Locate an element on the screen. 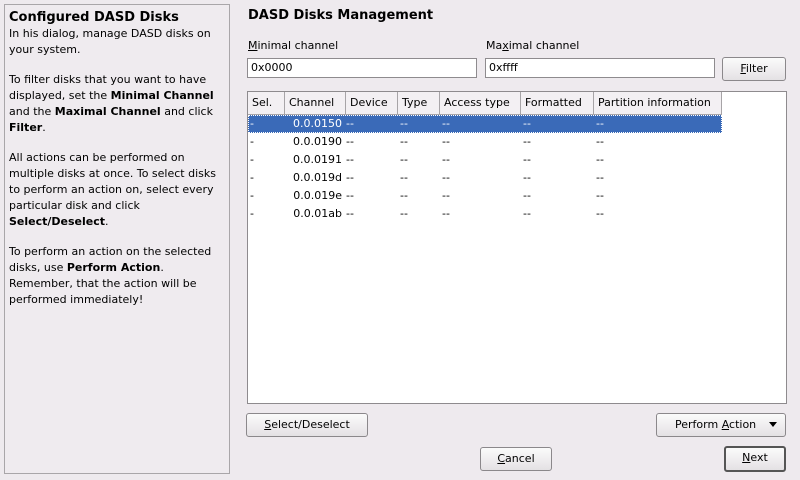 This screenshot has width=800, height=480. chevron-down-icon is located at coordinates (773, 424).